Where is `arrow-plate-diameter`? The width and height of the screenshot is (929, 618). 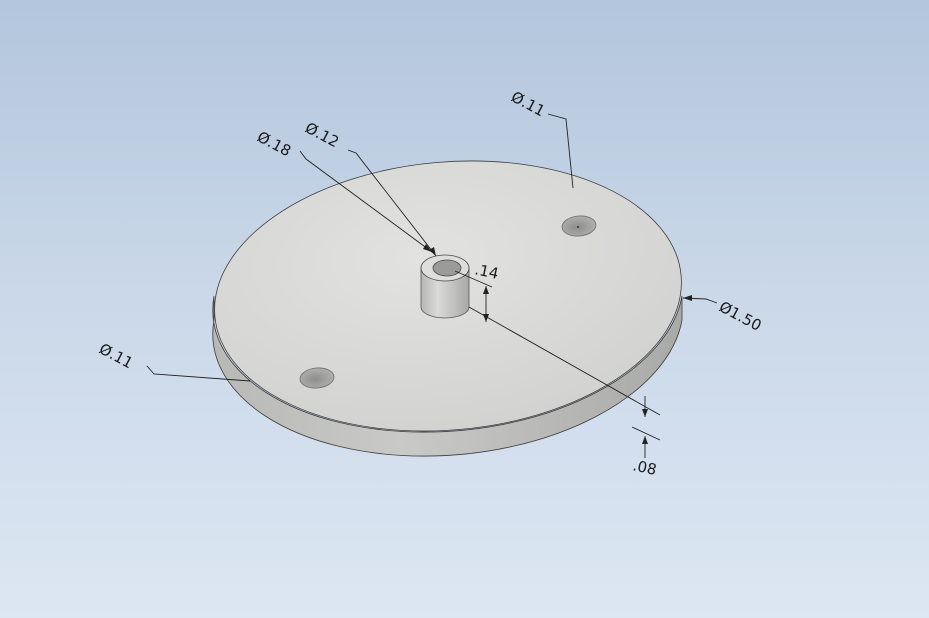
arrow-plate-diameter is located at coordinates (687, 298).